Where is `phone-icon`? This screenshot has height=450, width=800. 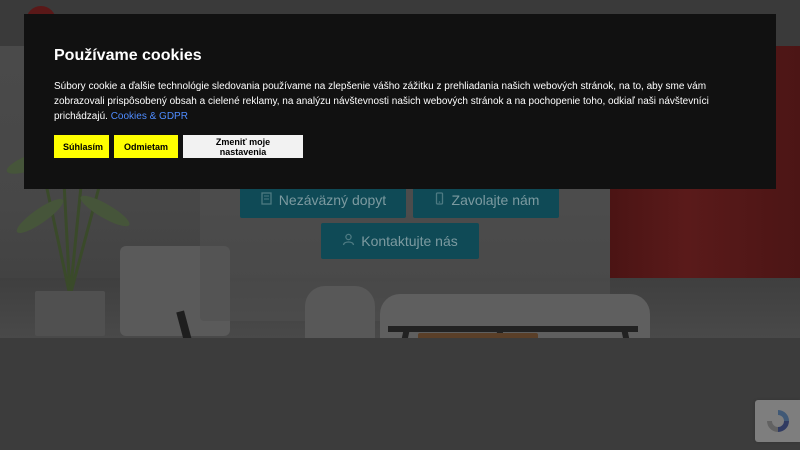 phone-icon is located at coordinates (439, 200).